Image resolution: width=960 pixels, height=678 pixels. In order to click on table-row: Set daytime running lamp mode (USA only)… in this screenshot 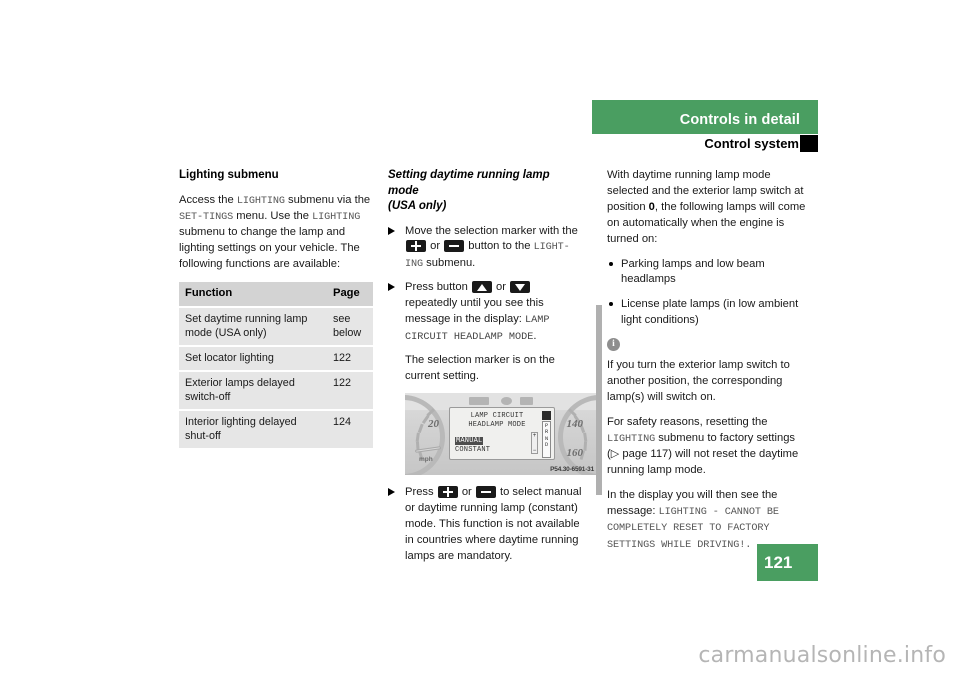, I will do `click(276, 326)`.